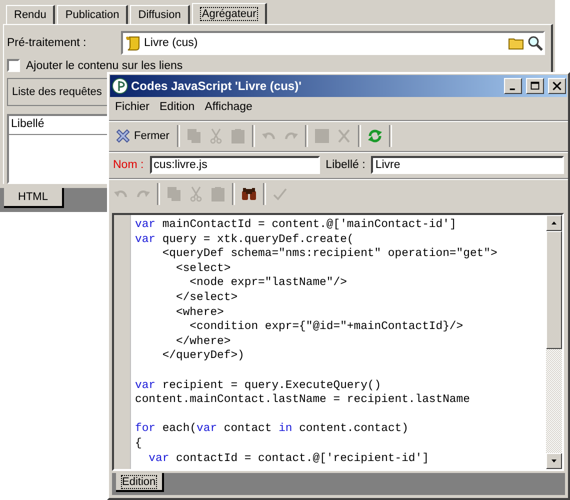  Describe the element at coordinates (31, 14) in the screenshot. I see `tab: Rendu` at that location.